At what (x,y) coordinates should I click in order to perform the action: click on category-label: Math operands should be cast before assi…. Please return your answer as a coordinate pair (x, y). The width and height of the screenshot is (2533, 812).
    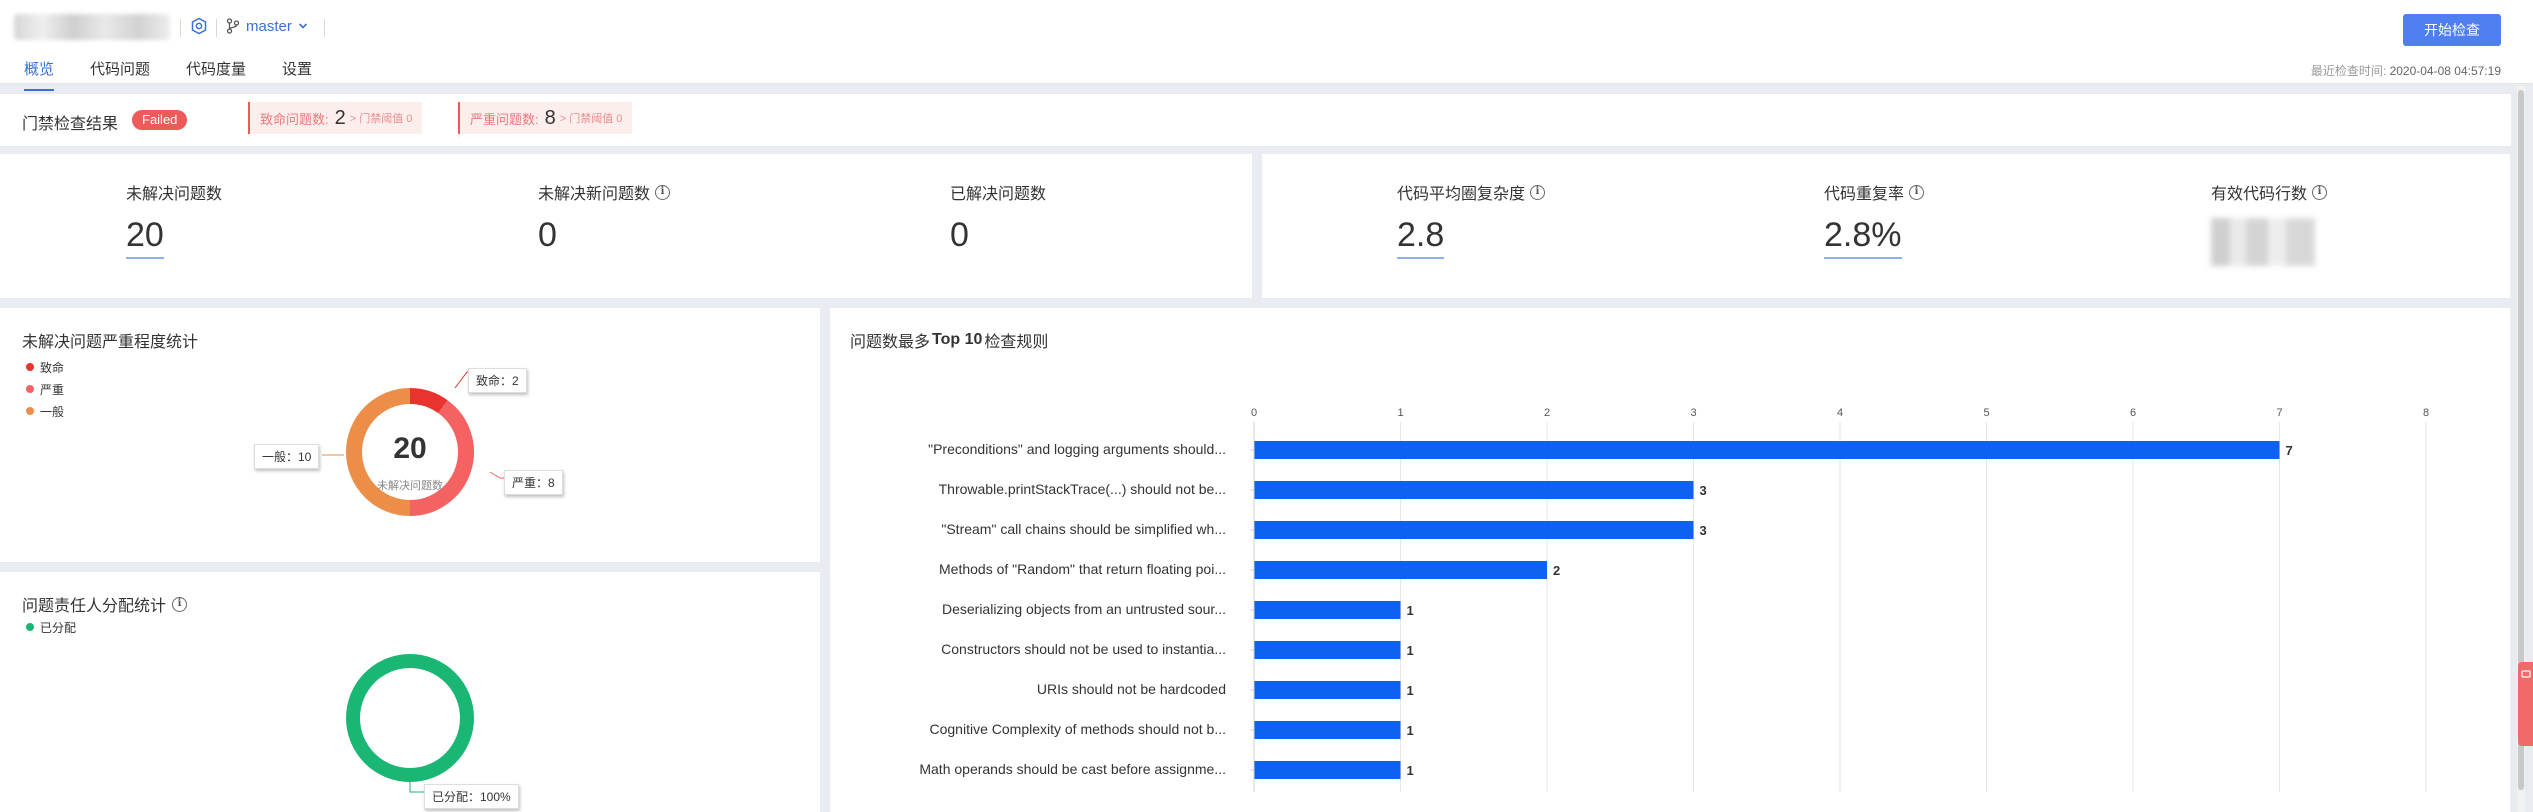
    Looking at the image, I should click on (1072, 769).